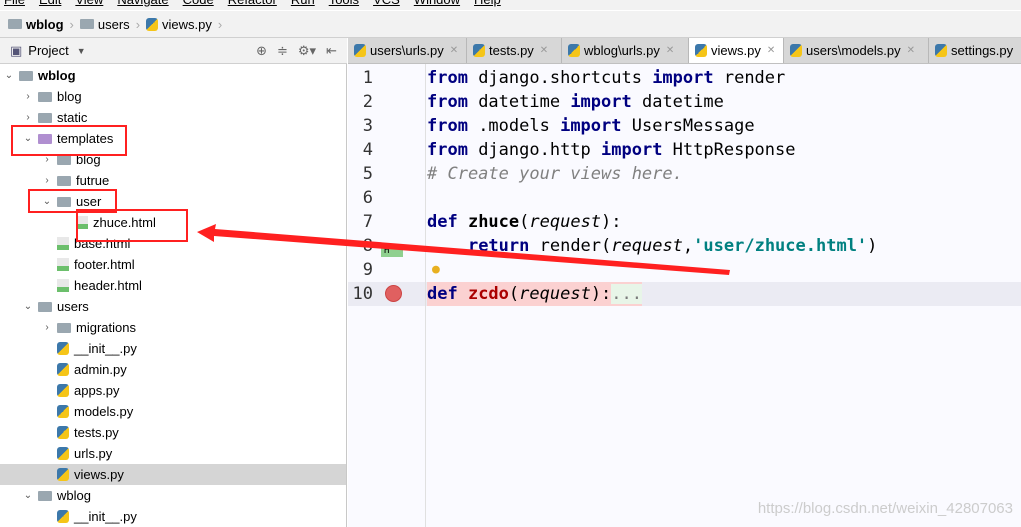  I want to click on tree-item-label: migrations, so click(106, 327).